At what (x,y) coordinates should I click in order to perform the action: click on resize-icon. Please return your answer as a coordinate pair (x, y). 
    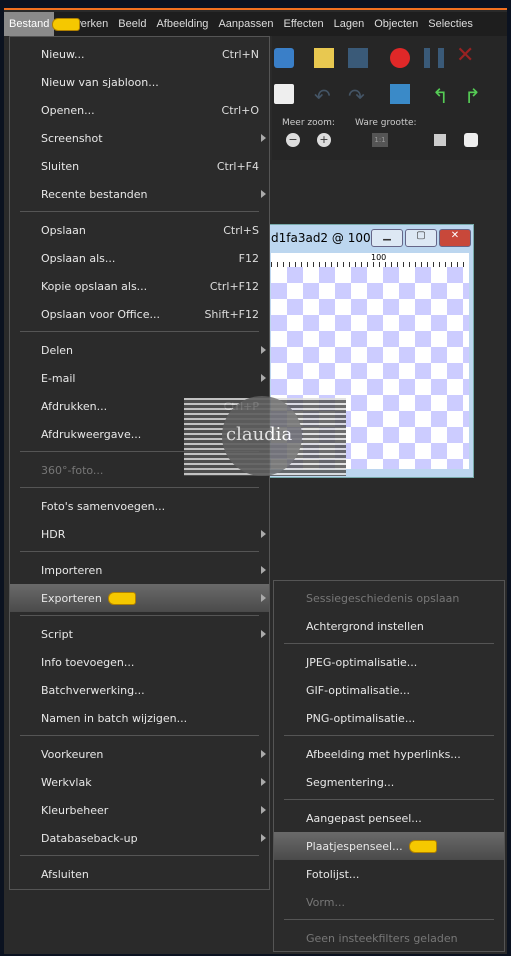
    Looking at the image, I should click on (400, 94).